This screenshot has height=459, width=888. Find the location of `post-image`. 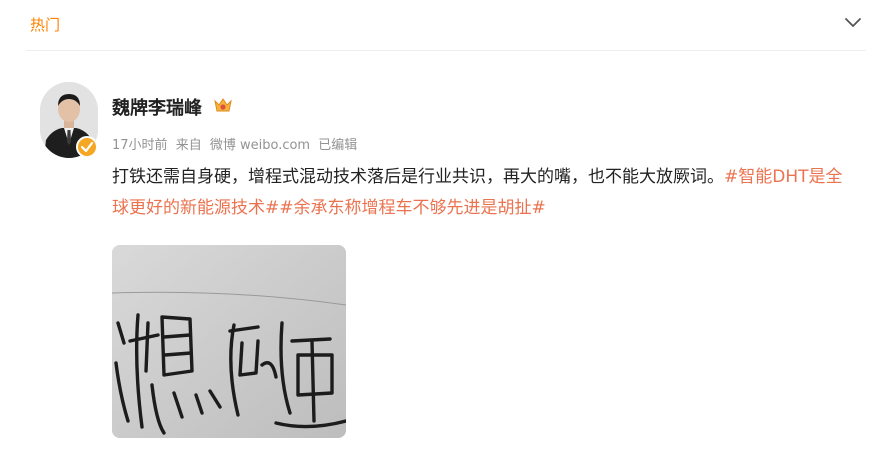

post-image is located at coordinates (229, 341).